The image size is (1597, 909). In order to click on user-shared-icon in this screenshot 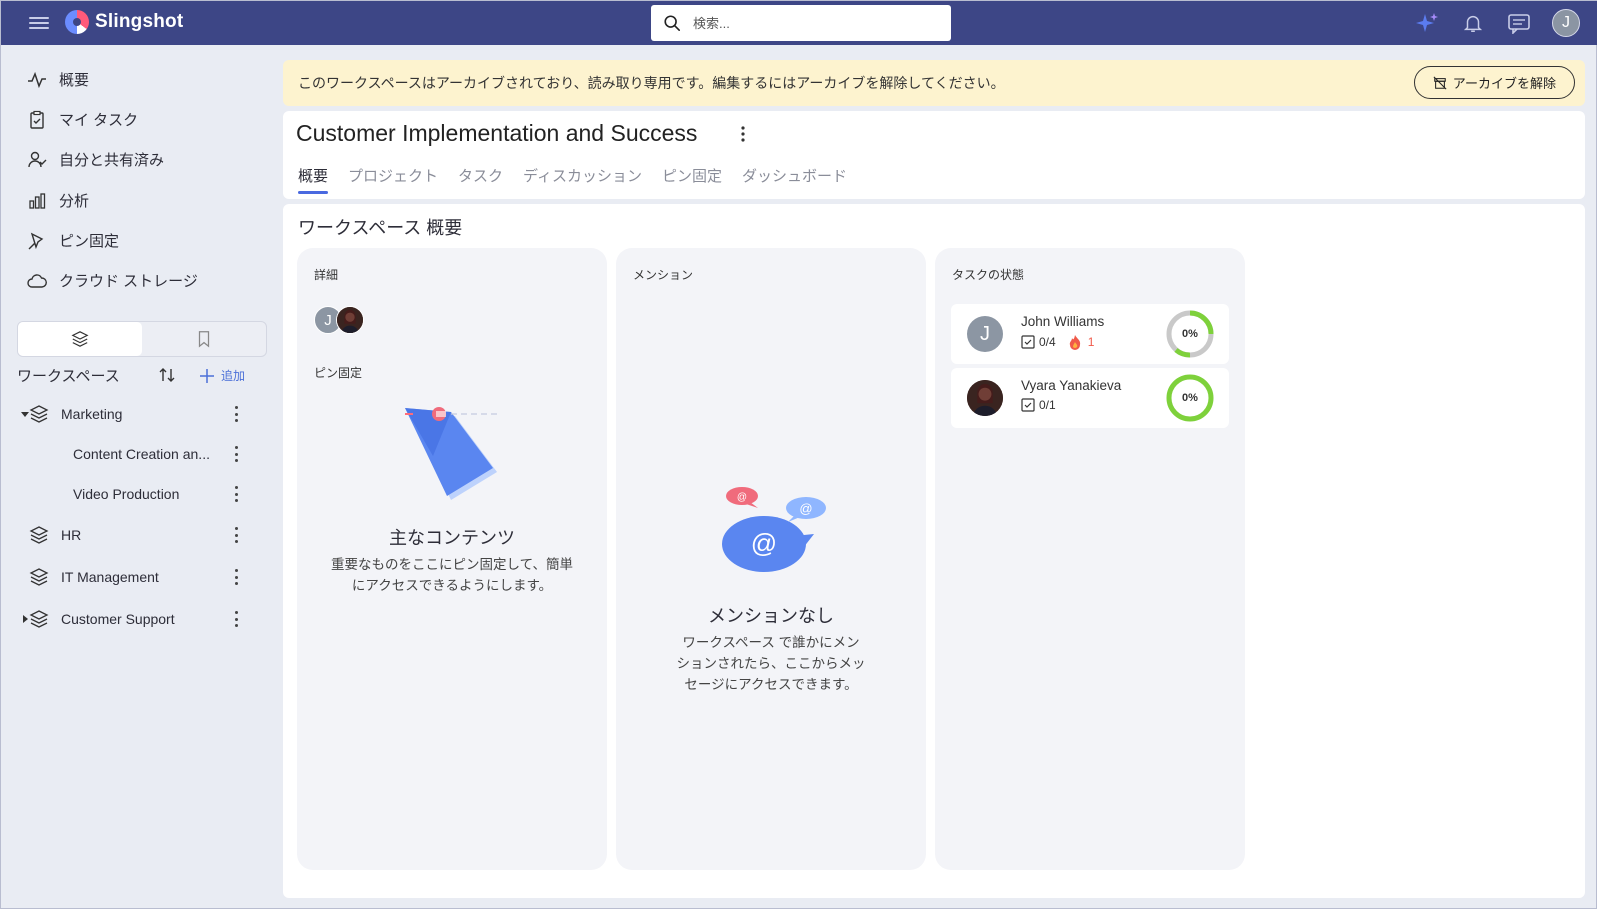, I will do `click(37, 159)`.